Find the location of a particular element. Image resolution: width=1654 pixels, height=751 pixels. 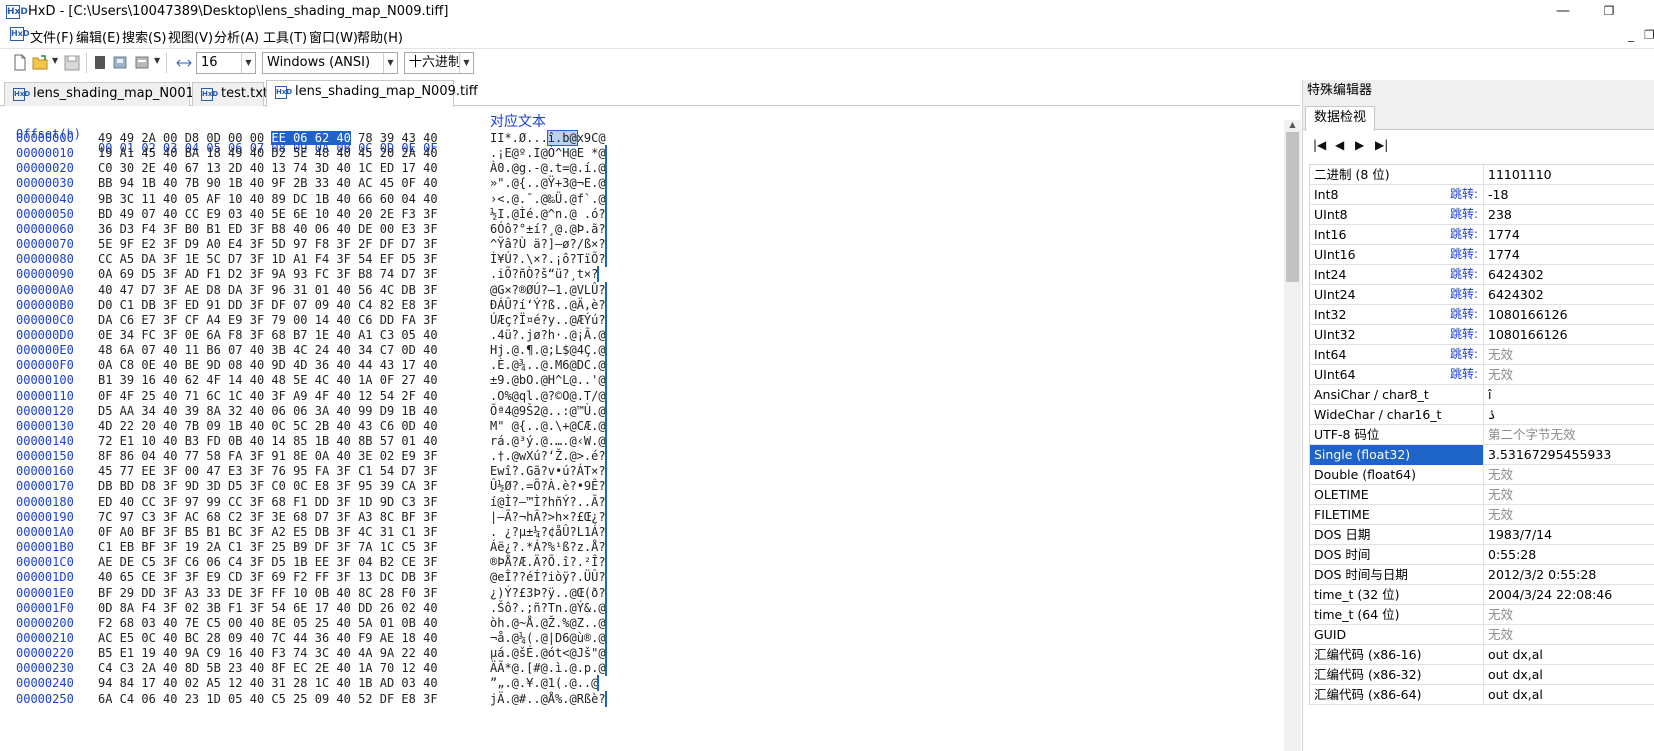

inspector-value: 第二个字节无效 is located at coordinates (1532, 434).